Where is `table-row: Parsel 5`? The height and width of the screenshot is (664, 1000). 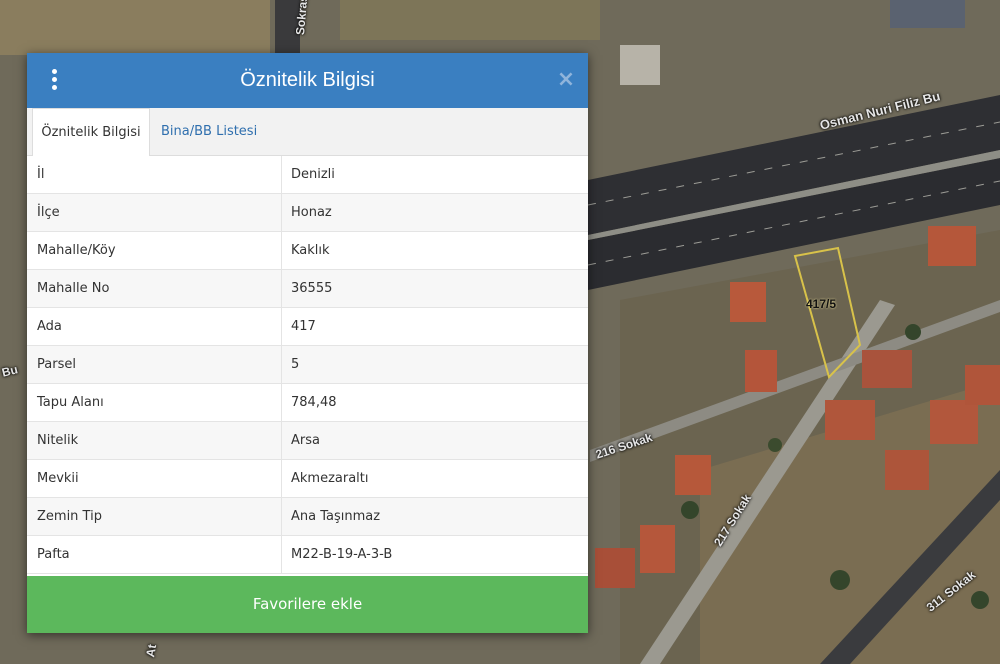 table-row: Parsel 5 is located at coordinates (307, 365).